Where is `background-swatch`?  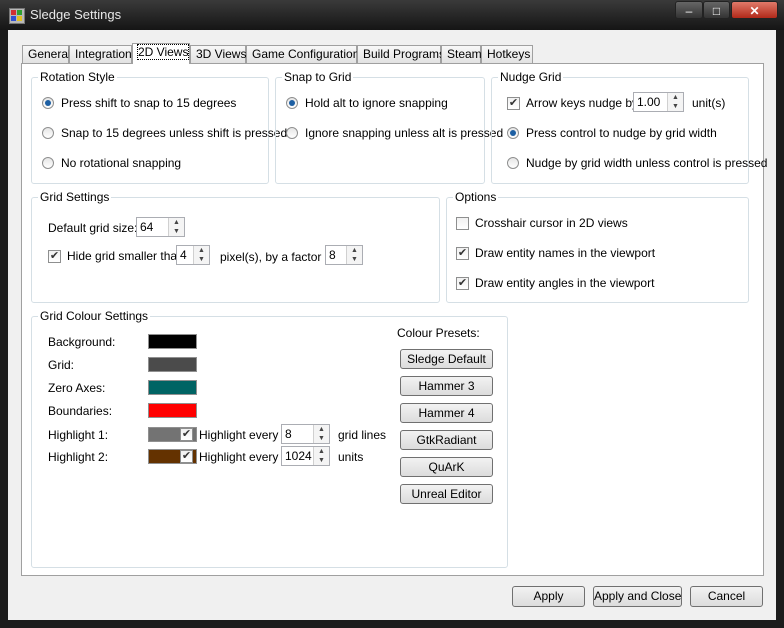
background-swatch is located at coordinates (172, 341).